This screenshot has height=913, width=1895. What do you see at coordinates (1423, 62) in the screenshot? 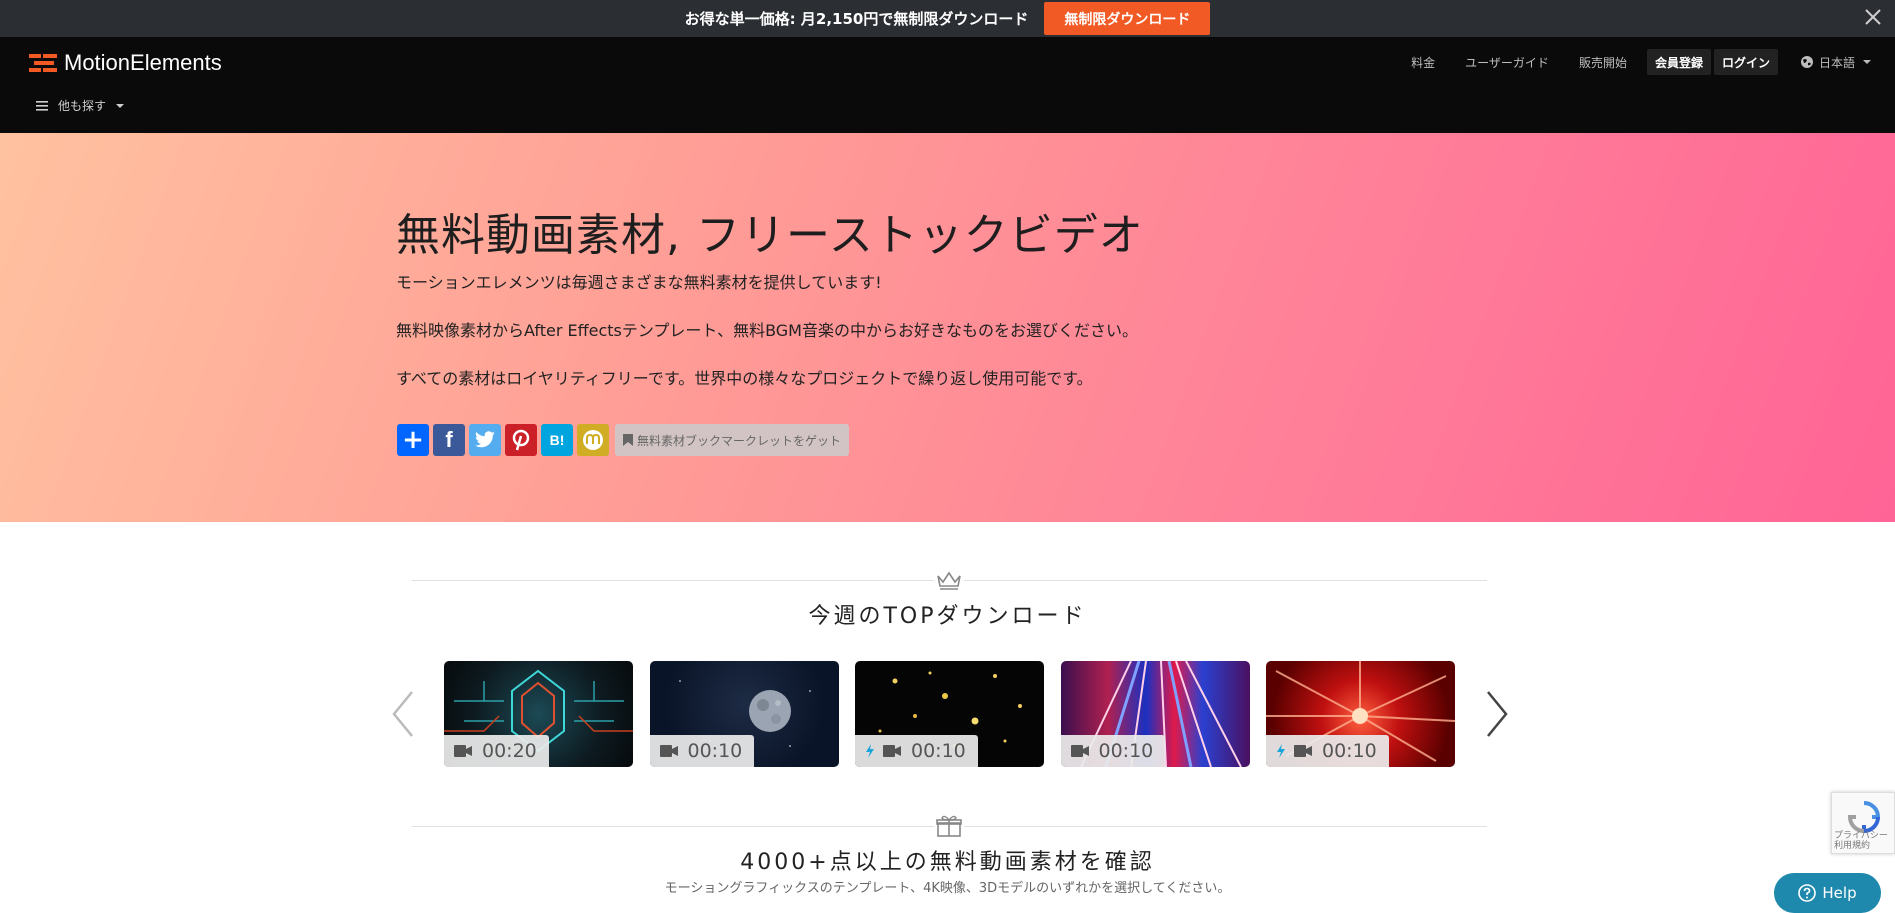
I see `nav-pricing: 料金` at bounding box center [1423, 62].